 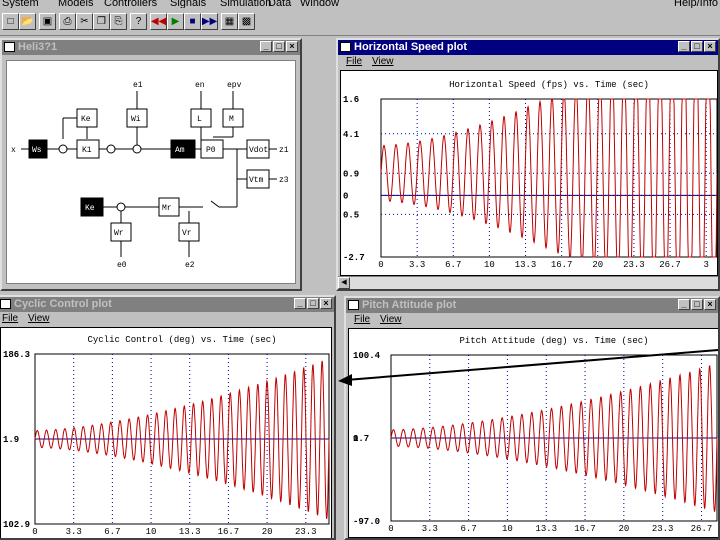 I want to click on hspeed-titlebar: Horizontal Speed plot _ □ ×, so click(x=528, y=47).